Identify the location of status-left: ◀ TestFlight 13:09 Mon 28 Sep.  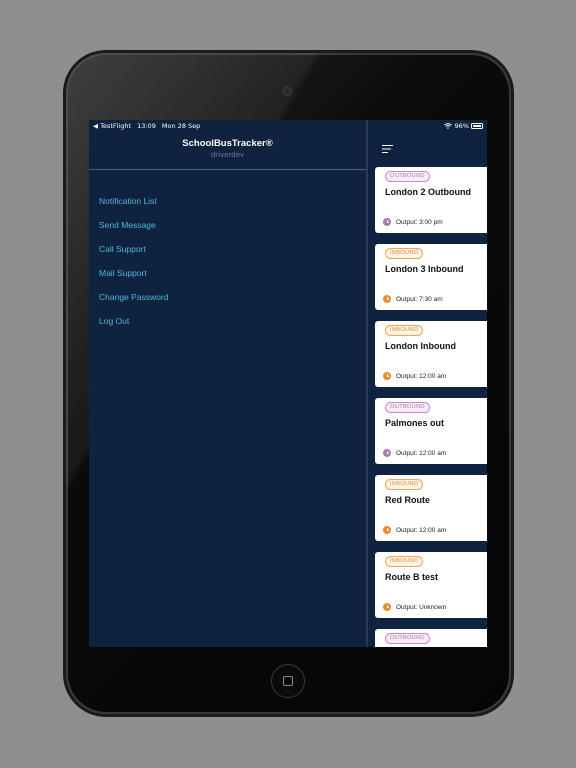
(148, 126).